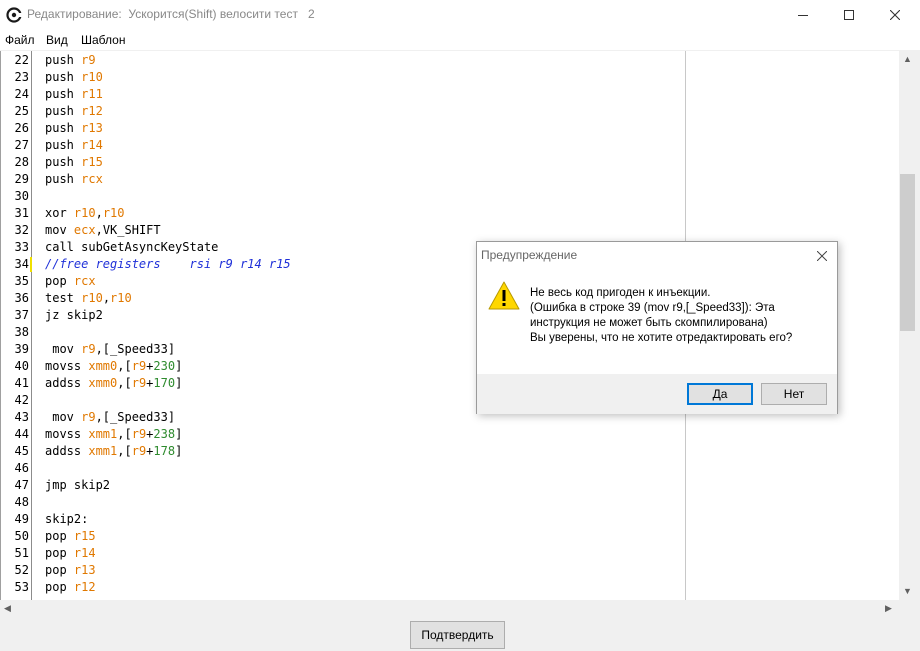  What do you see at coordinates (21, 451) in the screenshot?
I see `line-number: 45` at bounding box center [21, 451].